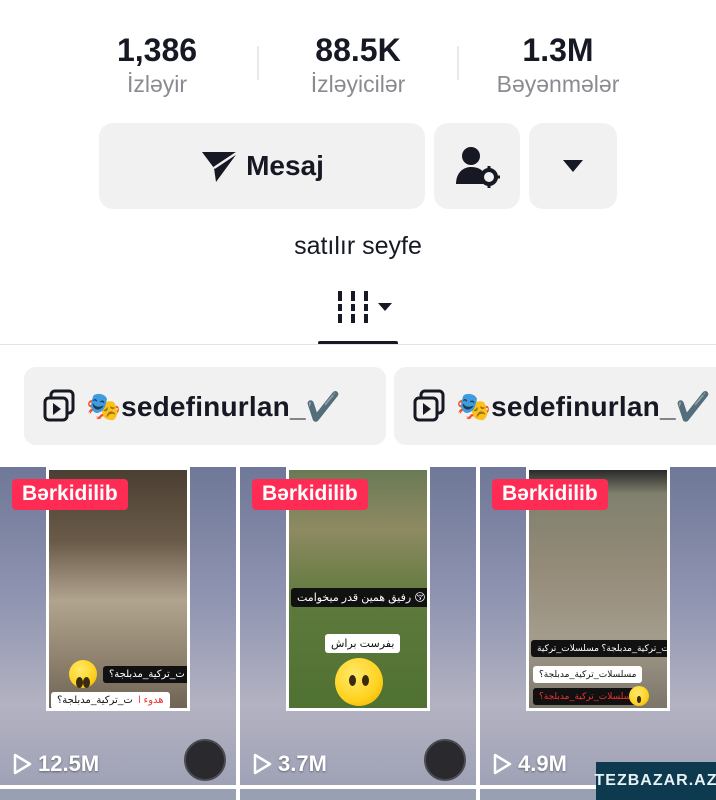  I want to click on videos-grid-icon, so click(364, 307).